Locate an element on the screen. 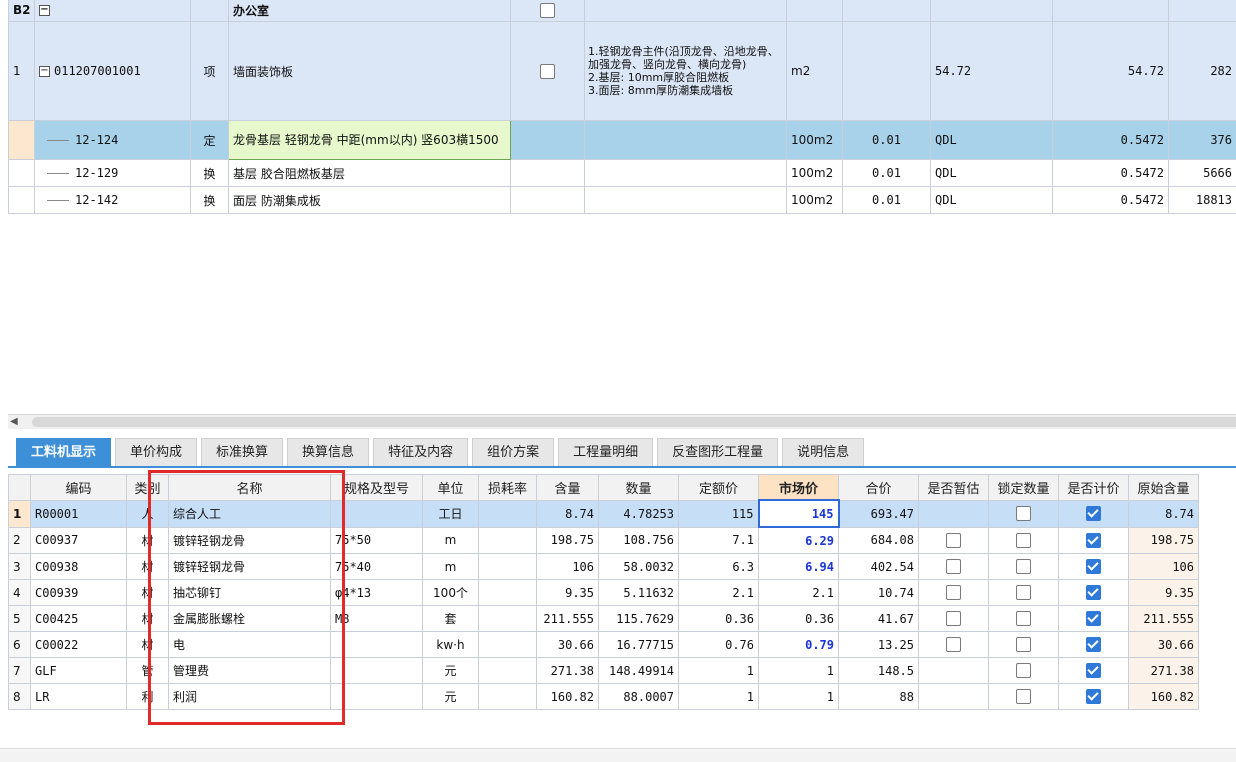 The width and height of the screenshot is (1236, 762). quantity: 115.7629 is located at coordinates (639, 619).